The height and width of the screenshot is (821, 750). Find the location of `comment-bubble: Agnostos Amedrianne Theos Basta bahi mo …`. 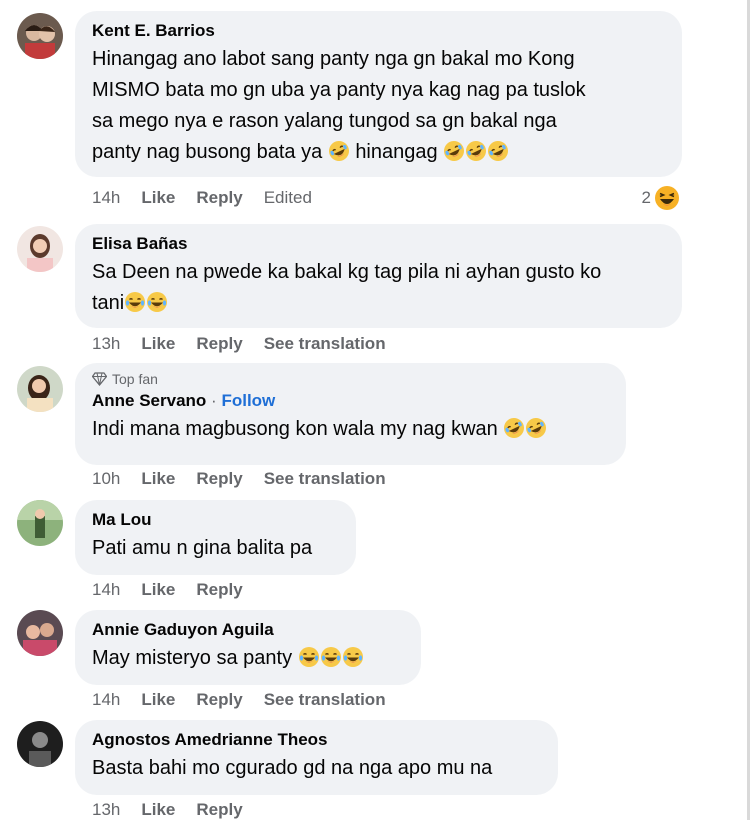

comment-bubble: Agnostos Amedrianne Theos Basta bahi mo … is located at coordinates (316, 757).